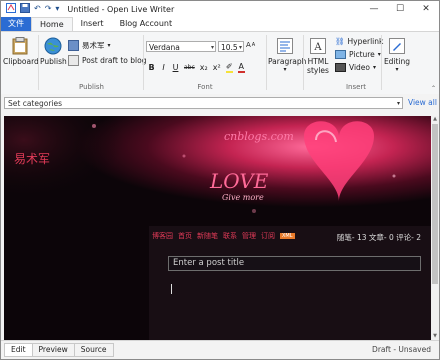  What do you see at coordinates (241, 67) in the screenshot?
I see `font-color-button: A` at bounding box center [241, 67].